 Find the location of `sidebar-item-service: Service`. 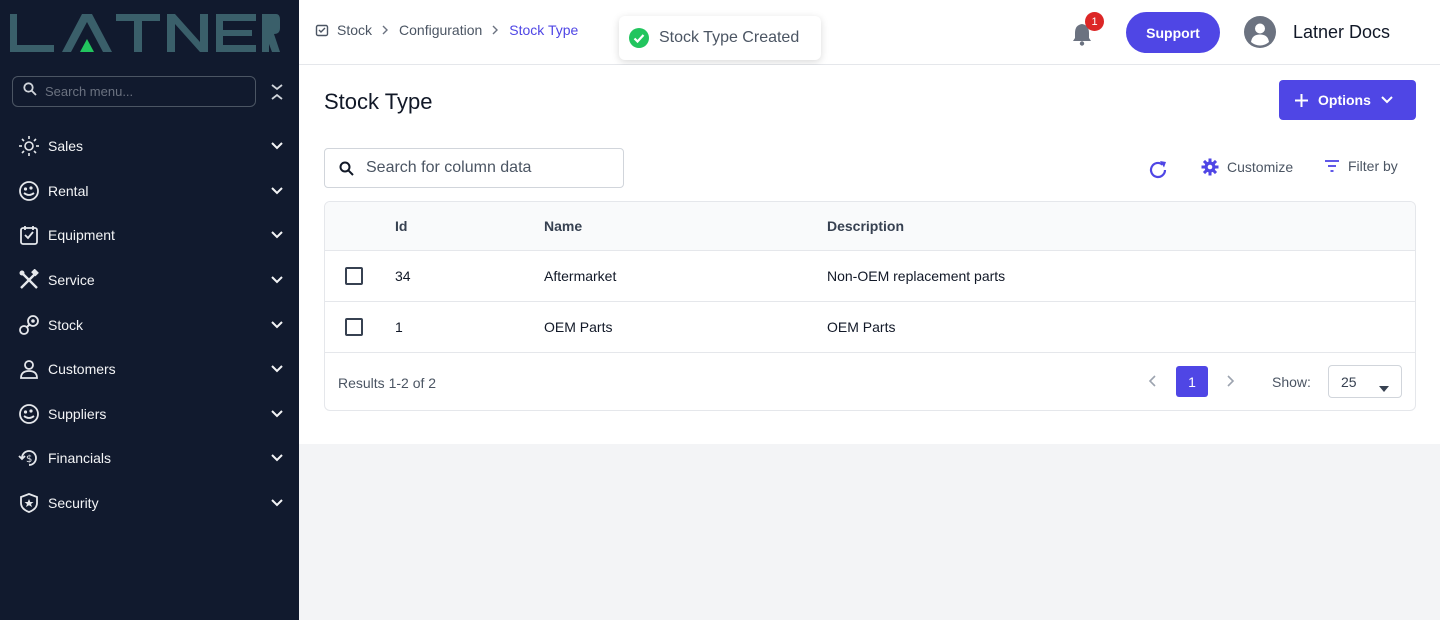

sidebar-item-service: Service is located at coordinates (149, 280).